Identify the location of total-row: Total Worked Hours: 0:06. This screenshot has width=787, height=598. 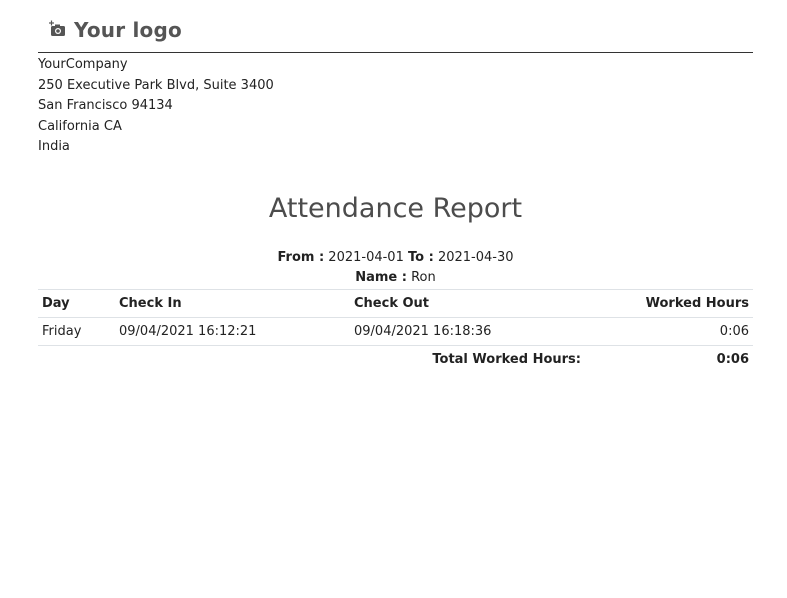
(395, 359).